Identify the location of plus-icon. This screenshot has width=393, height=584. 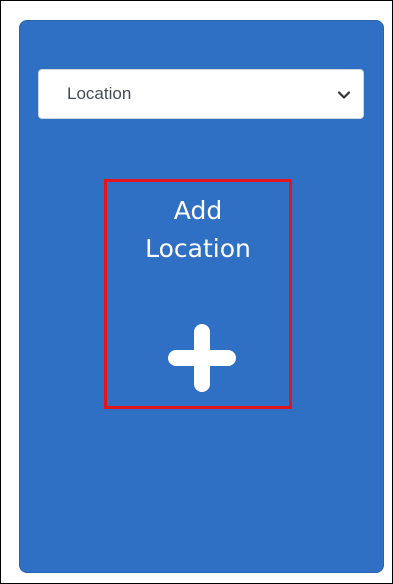
(202, 358).